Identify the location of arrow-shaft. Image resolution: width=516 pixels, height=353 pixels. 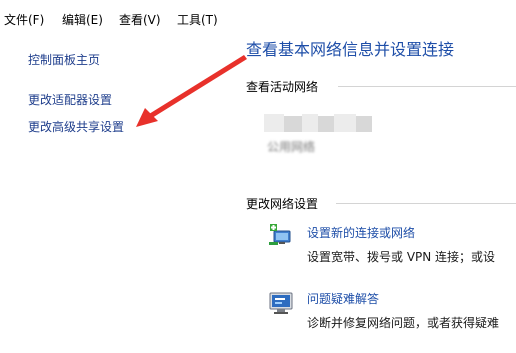
(198, 86).